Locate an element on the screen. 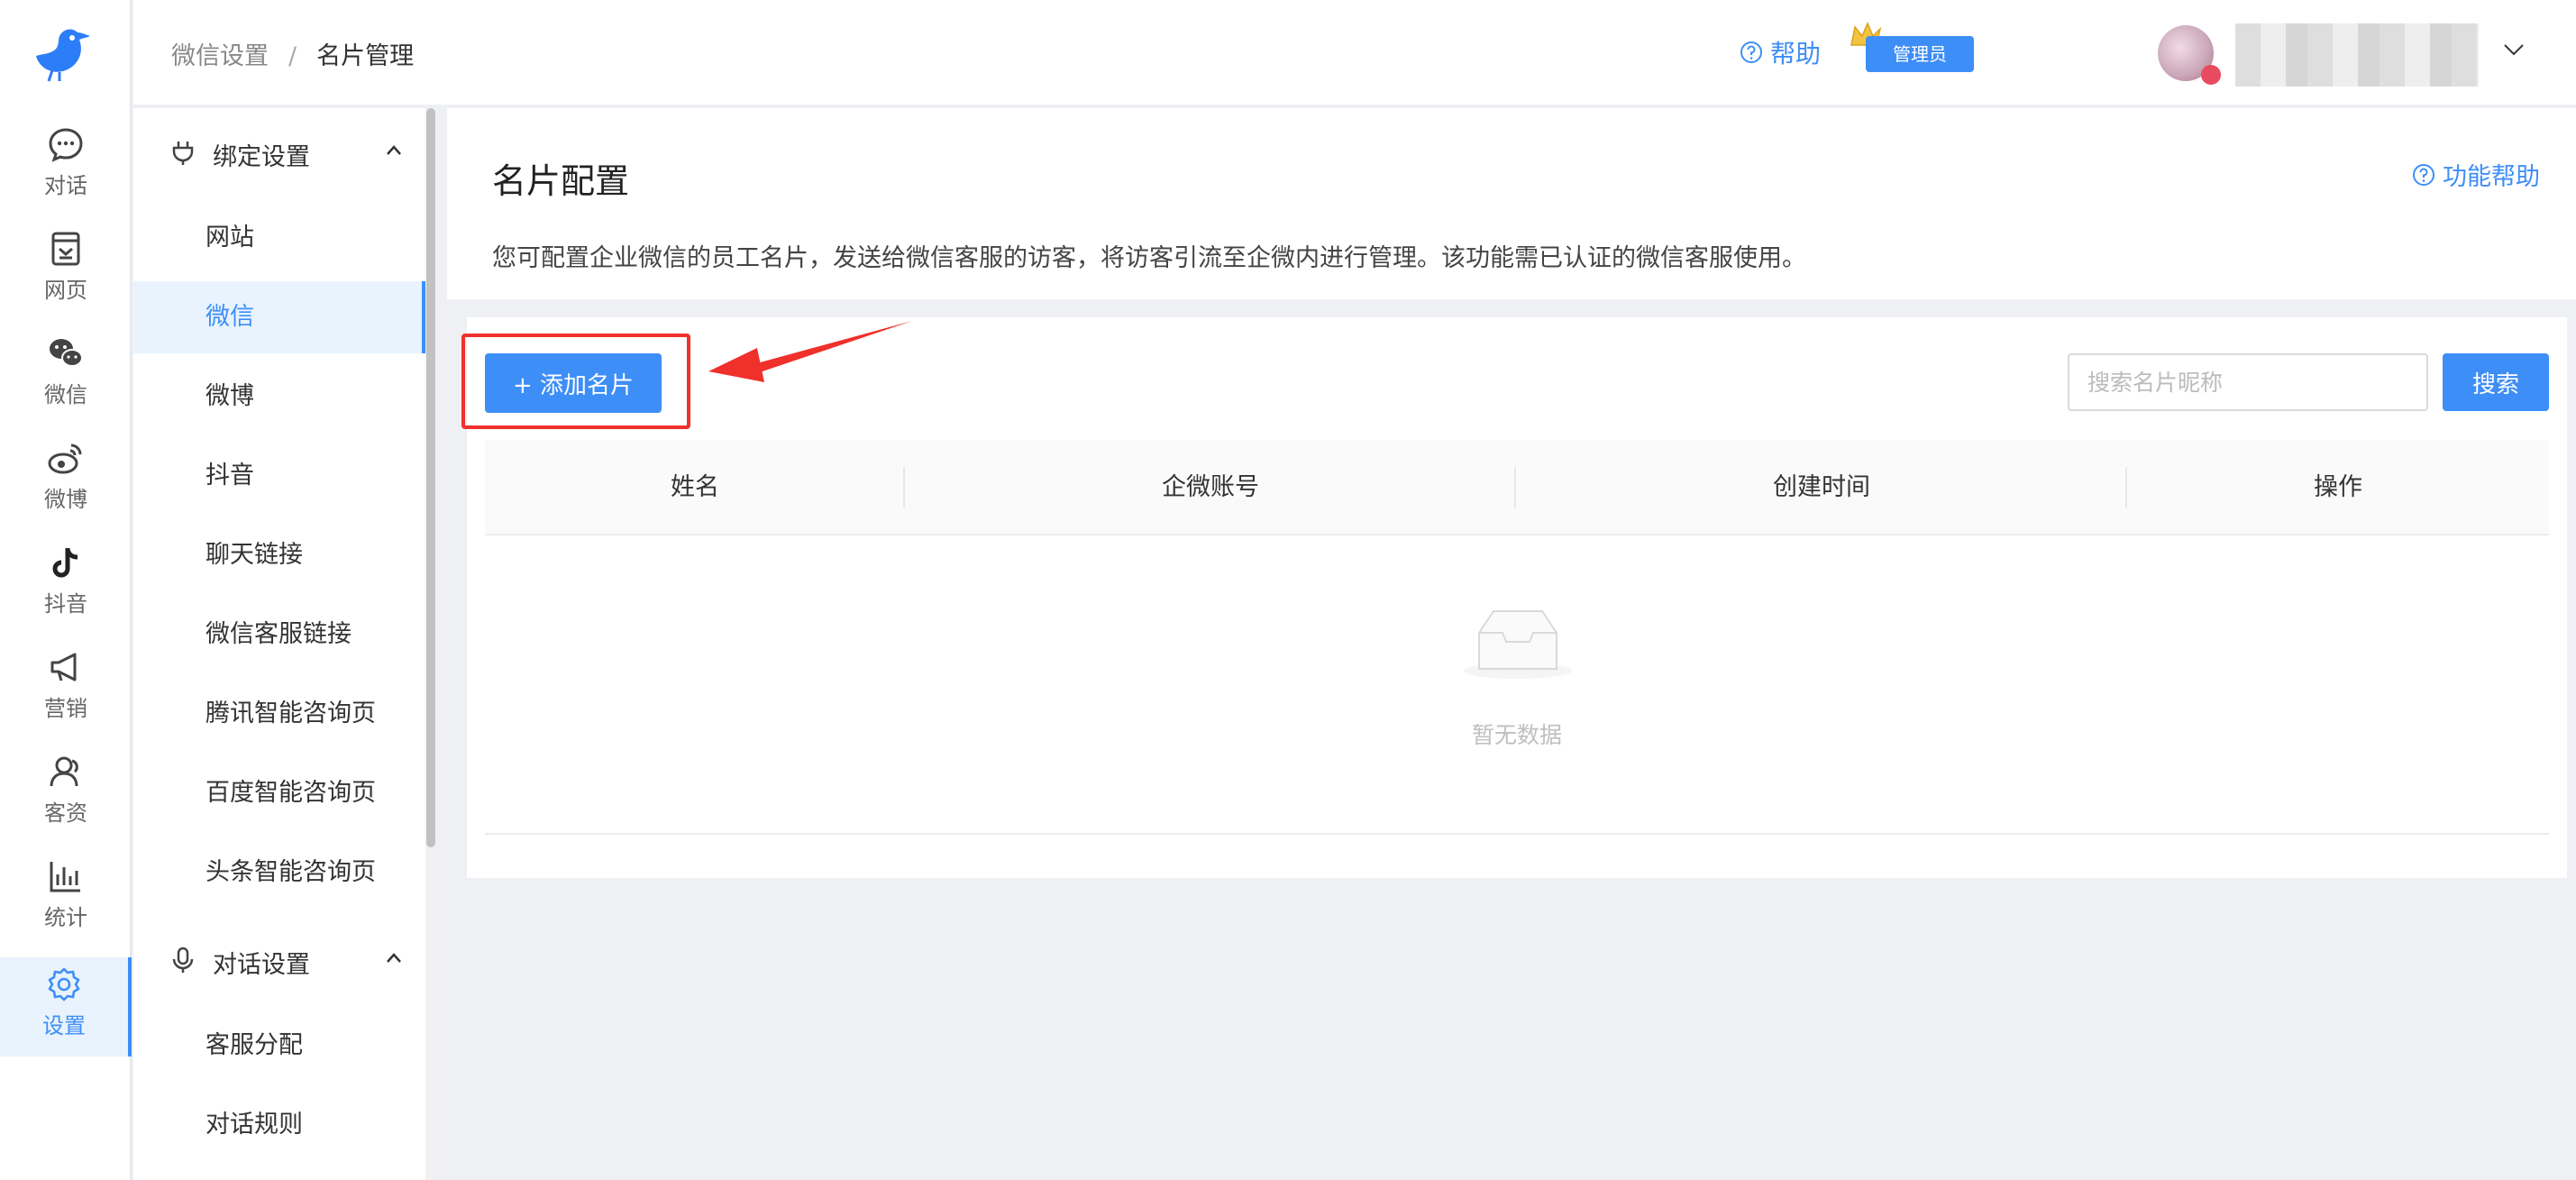  megaphone-icon is located at coordinates (64, 667).